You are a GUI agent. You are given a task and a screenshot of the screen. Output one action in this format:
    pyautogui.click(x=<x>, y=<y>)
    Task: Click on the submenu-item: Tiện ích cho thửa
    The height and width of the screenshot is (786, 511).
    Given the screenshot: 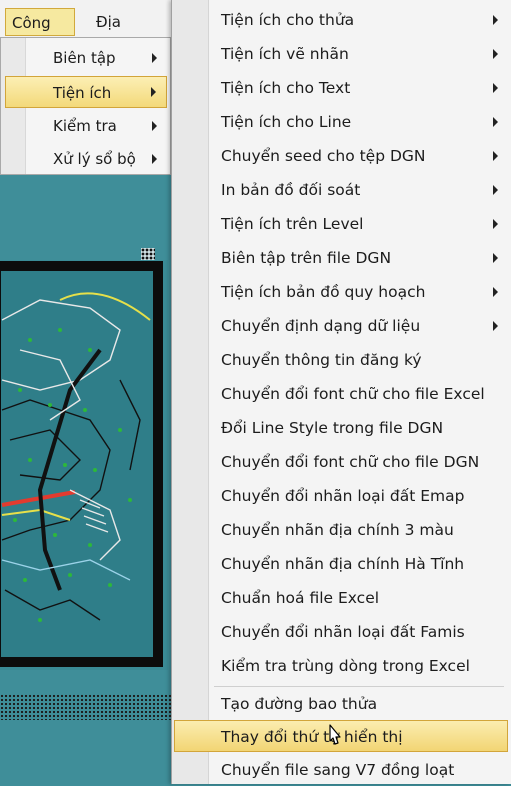 What is the action you would take?
    pyautogui.click(x=341, y=20)
    